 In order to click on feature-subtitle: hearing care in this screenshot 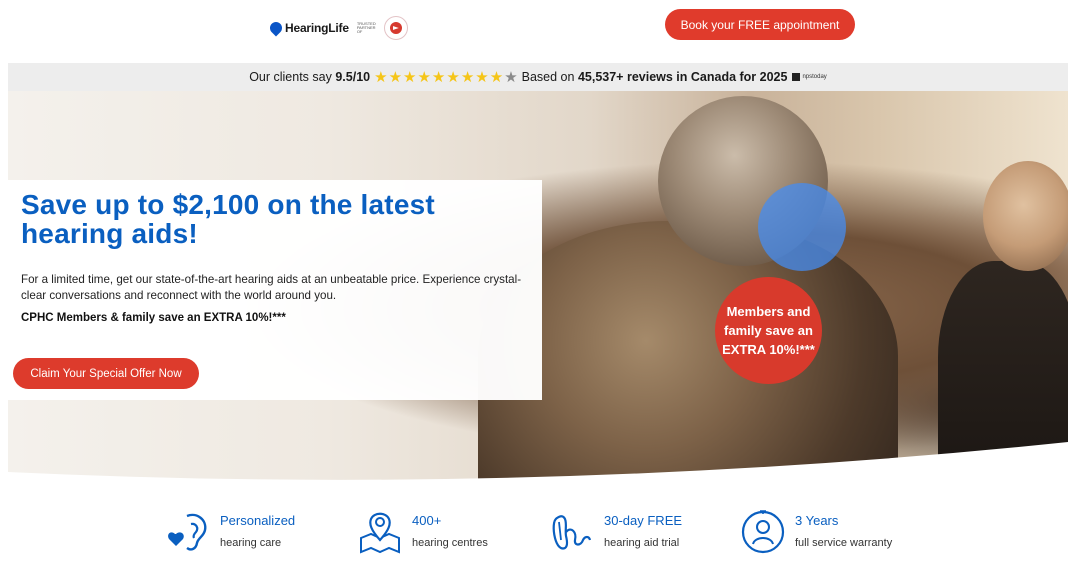, I will do `click(251, 543)`.